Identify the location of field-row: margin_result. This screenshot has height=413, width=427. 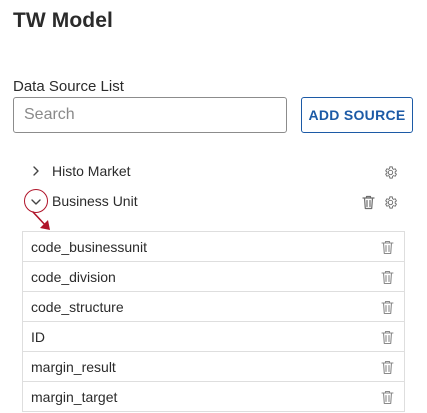
(213, 367).